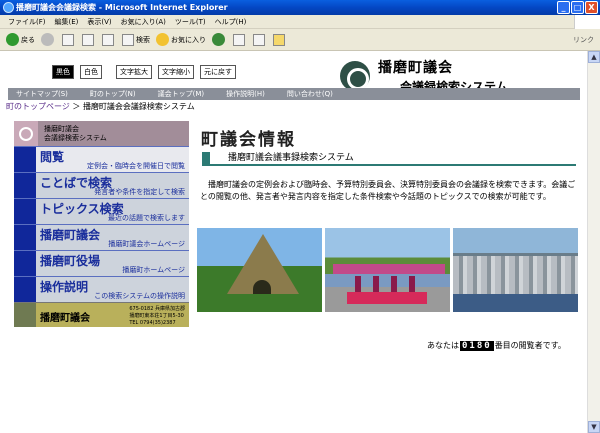 The image size is (600, 433). What do you see at coordinates (162, 39) in the screenshot?
I see `star-icon` at bounding box center [162, 39].